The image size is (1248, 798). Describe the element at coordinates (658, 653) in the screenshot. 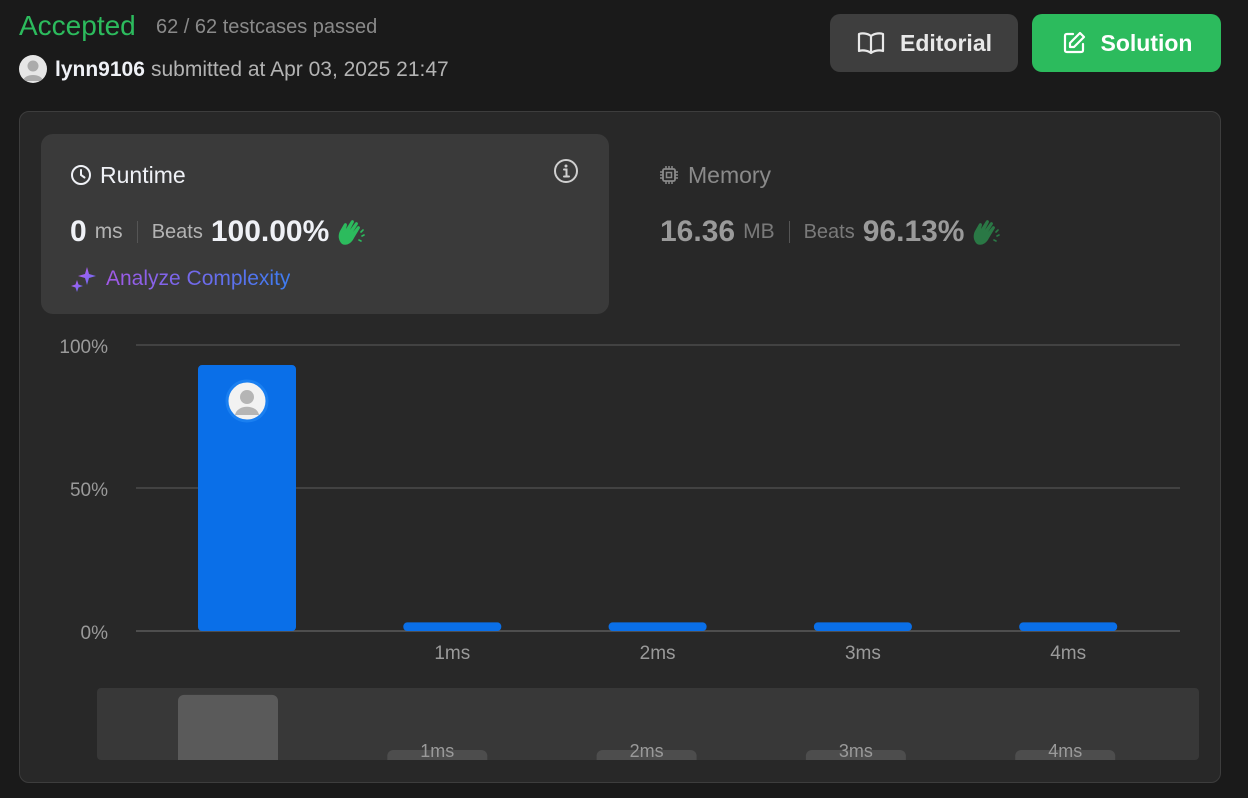

I see `x-tick-label: 2ms` at that location.